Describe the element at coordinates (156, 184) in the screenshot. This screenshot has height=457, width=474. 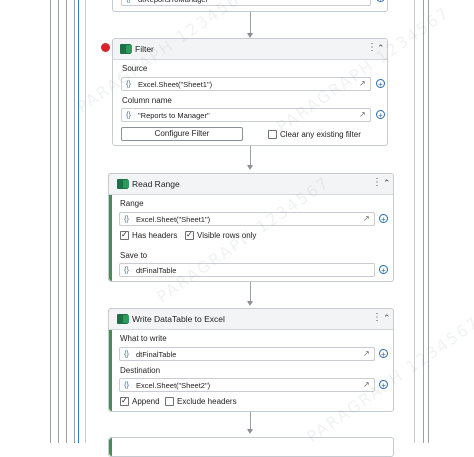
I see `read-range-title: Read Range` at that location.